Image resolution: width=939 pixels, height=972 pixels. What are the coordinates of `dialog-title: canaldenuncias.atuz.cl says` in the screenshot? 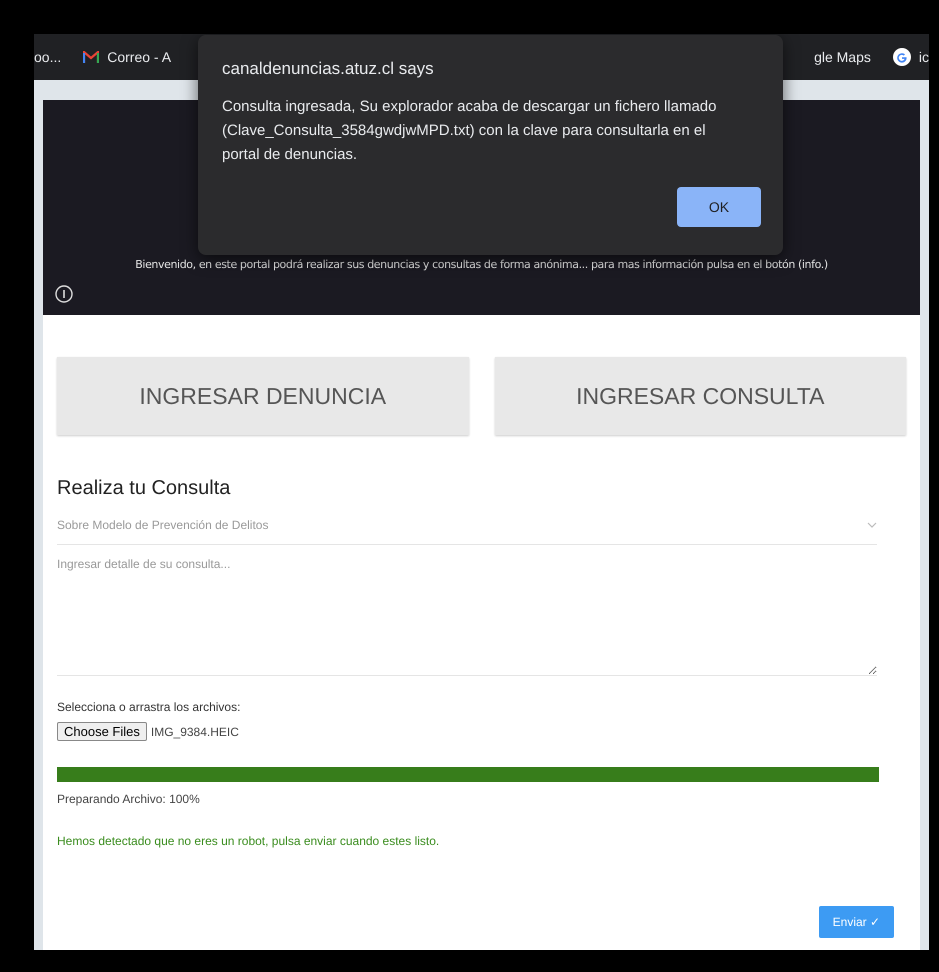 It's located at (328, 69).